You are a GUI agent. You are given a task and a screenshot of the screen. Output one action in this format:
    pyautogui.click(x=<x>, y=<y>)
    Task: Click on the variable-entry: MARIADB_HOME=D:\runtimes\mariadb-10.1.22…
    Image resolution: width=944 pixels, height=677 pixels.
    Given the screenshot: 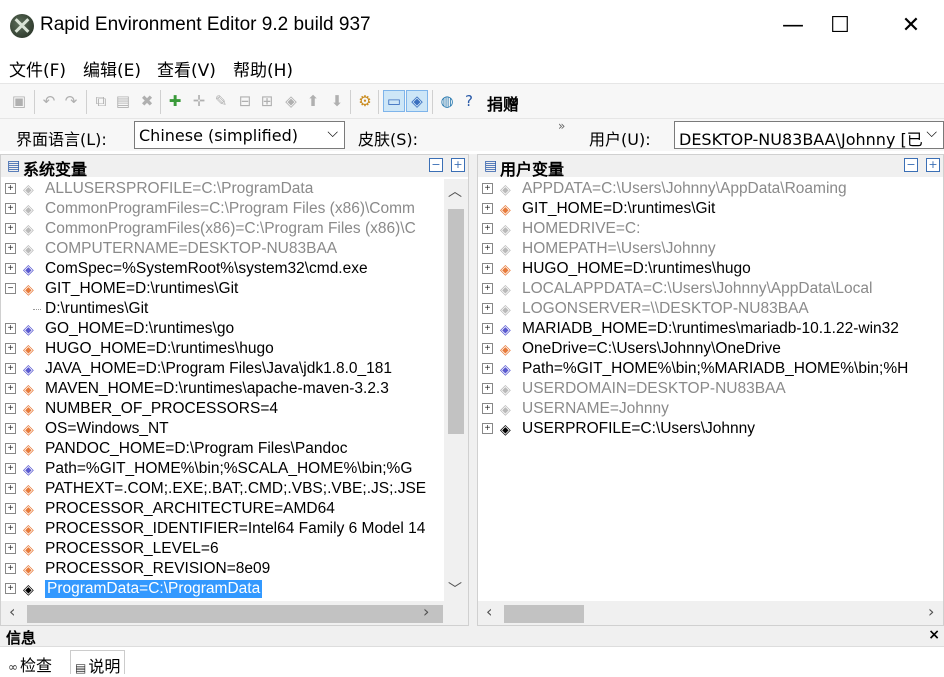 What is the action you would take?
    pyautogui.click(x=710, y=329)
    